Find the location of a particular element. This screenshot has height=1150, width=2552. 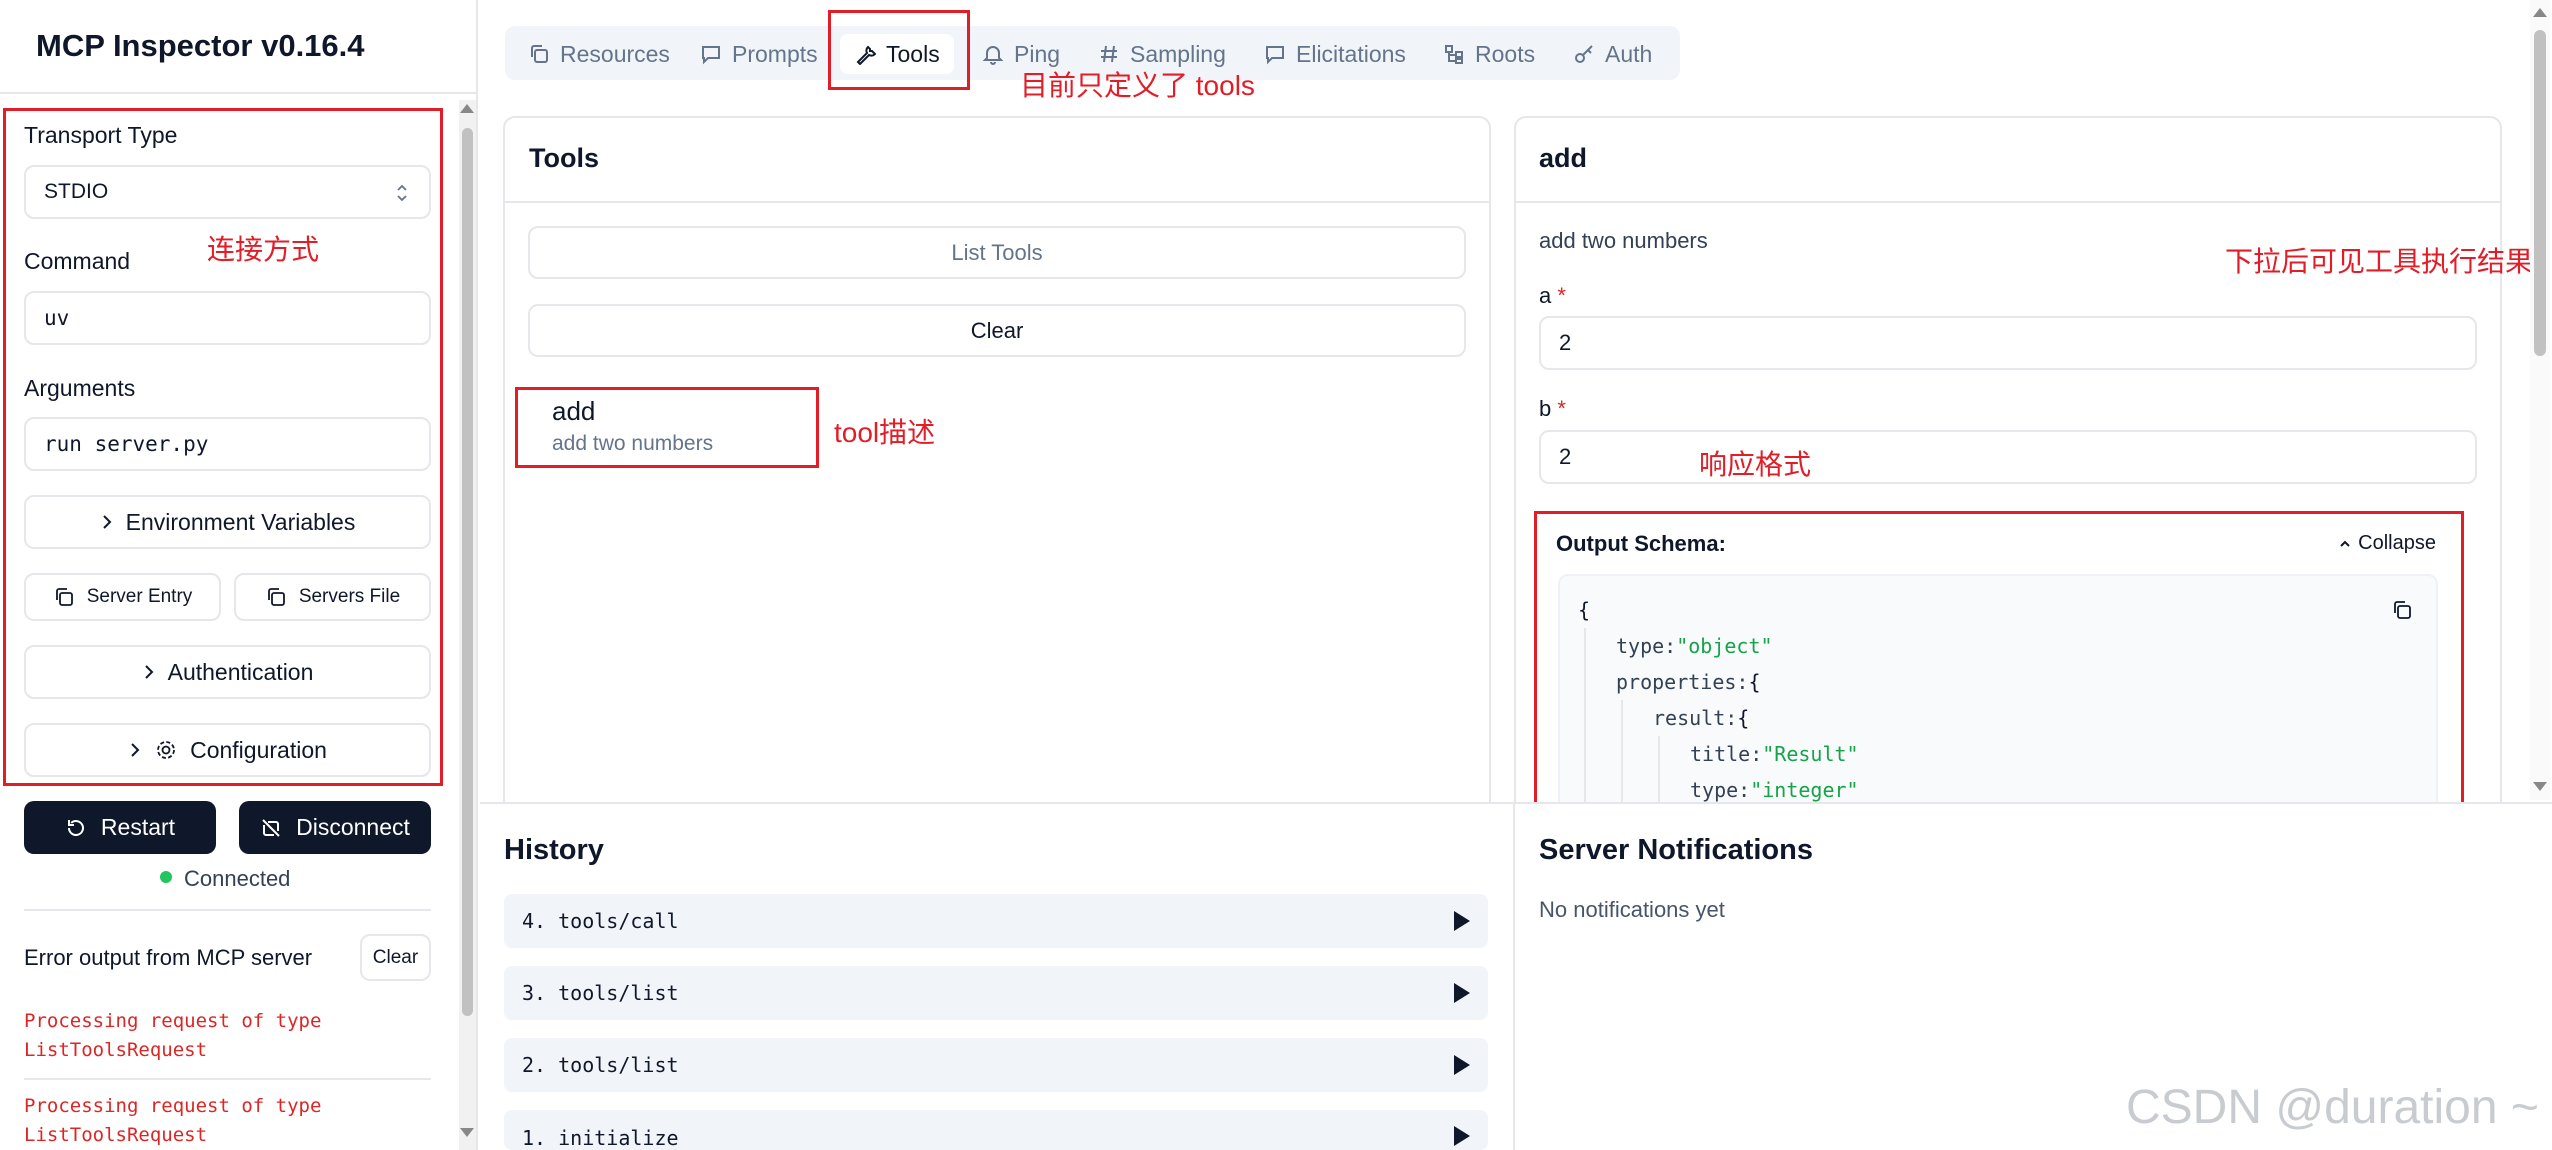

annotation-scroll-result: 下拉后可见工具执行结果 is located at coordinates (2379, 261).